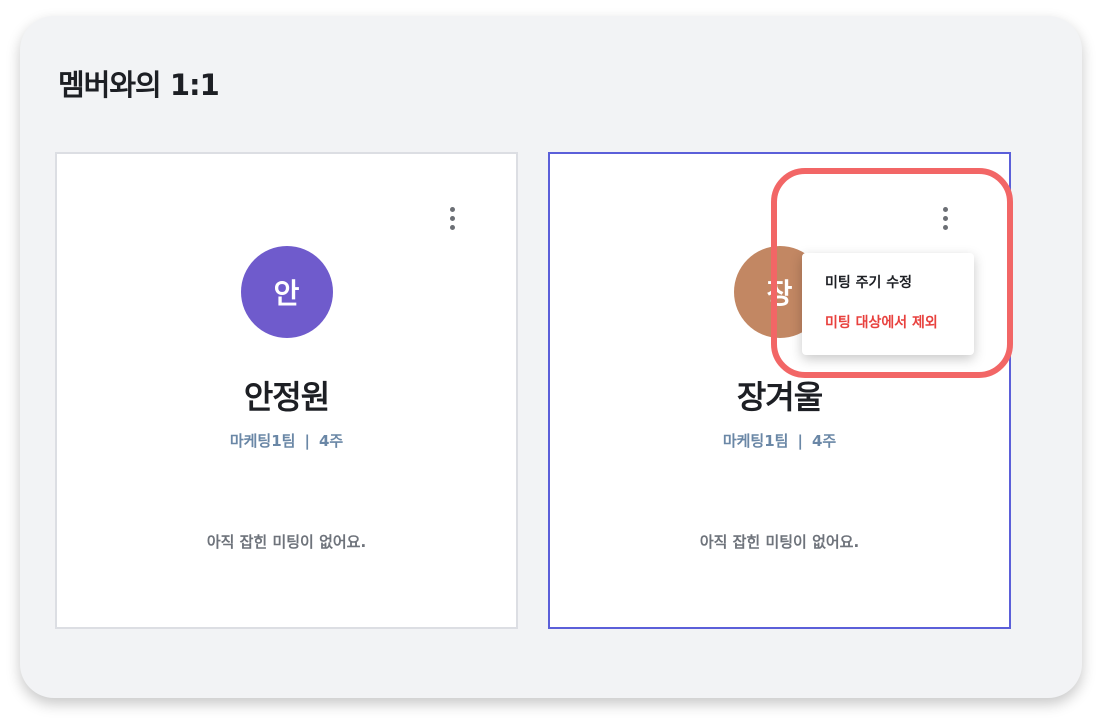 This screenshot has width=1103, height=726. What do you see at coordinates (139, 85) in the screenshot?
I see `section-title: 멤버와의 1:1` at bounding box center [139, 85].